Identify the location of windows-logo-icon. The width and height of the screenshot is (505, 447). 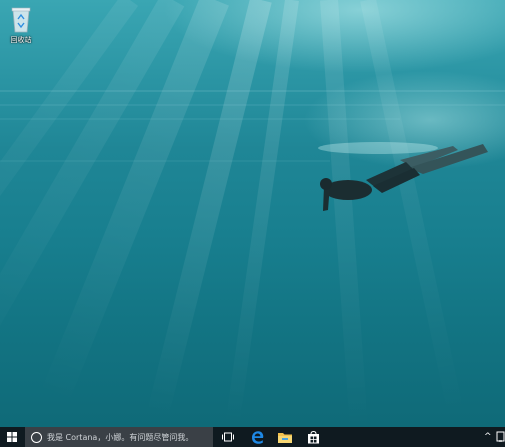
(12, 437).